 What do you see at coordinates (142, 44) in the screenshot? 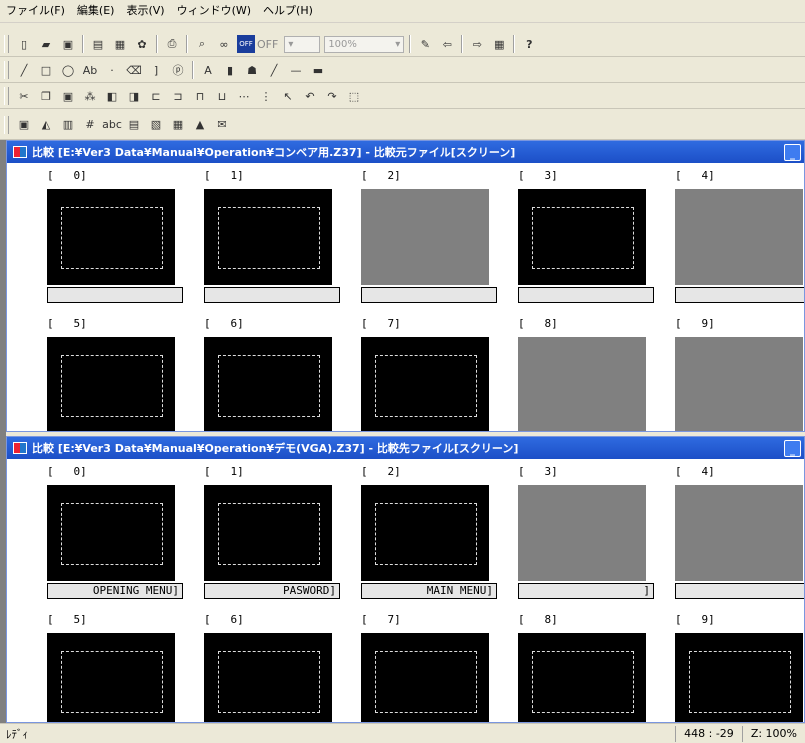
I see `parts-icon: ✿` at bounding box center [142, 44].